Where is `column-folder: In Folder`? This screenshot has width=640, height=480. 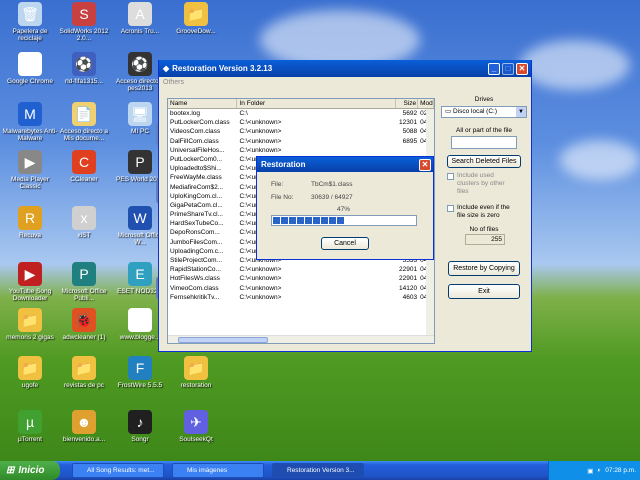 column-folder: In Folder is located at coordinates (317, 103).